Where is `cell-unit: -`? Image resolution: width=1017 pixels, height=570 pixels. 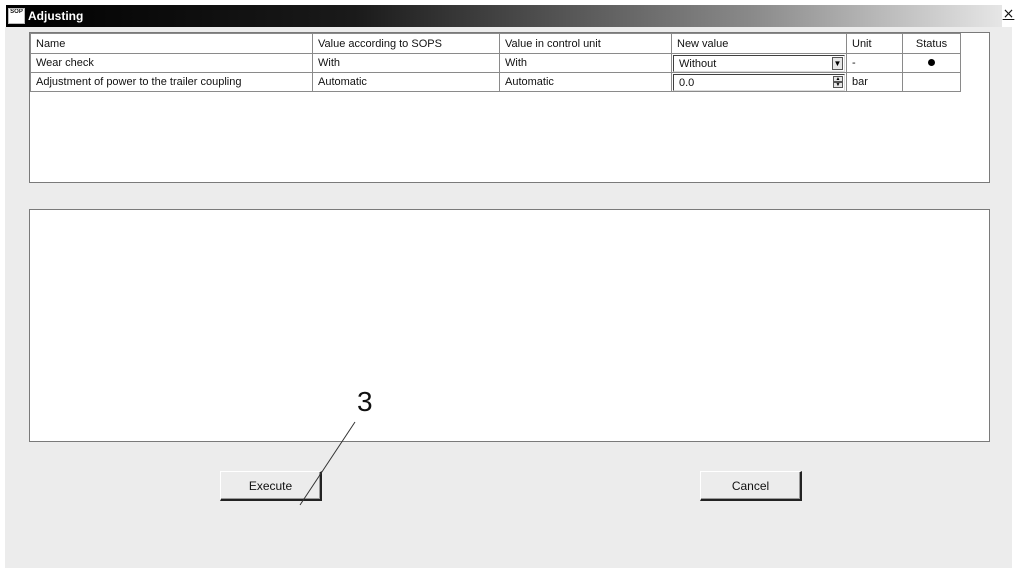 cell-unit: - is located at coordinates (874, 63).